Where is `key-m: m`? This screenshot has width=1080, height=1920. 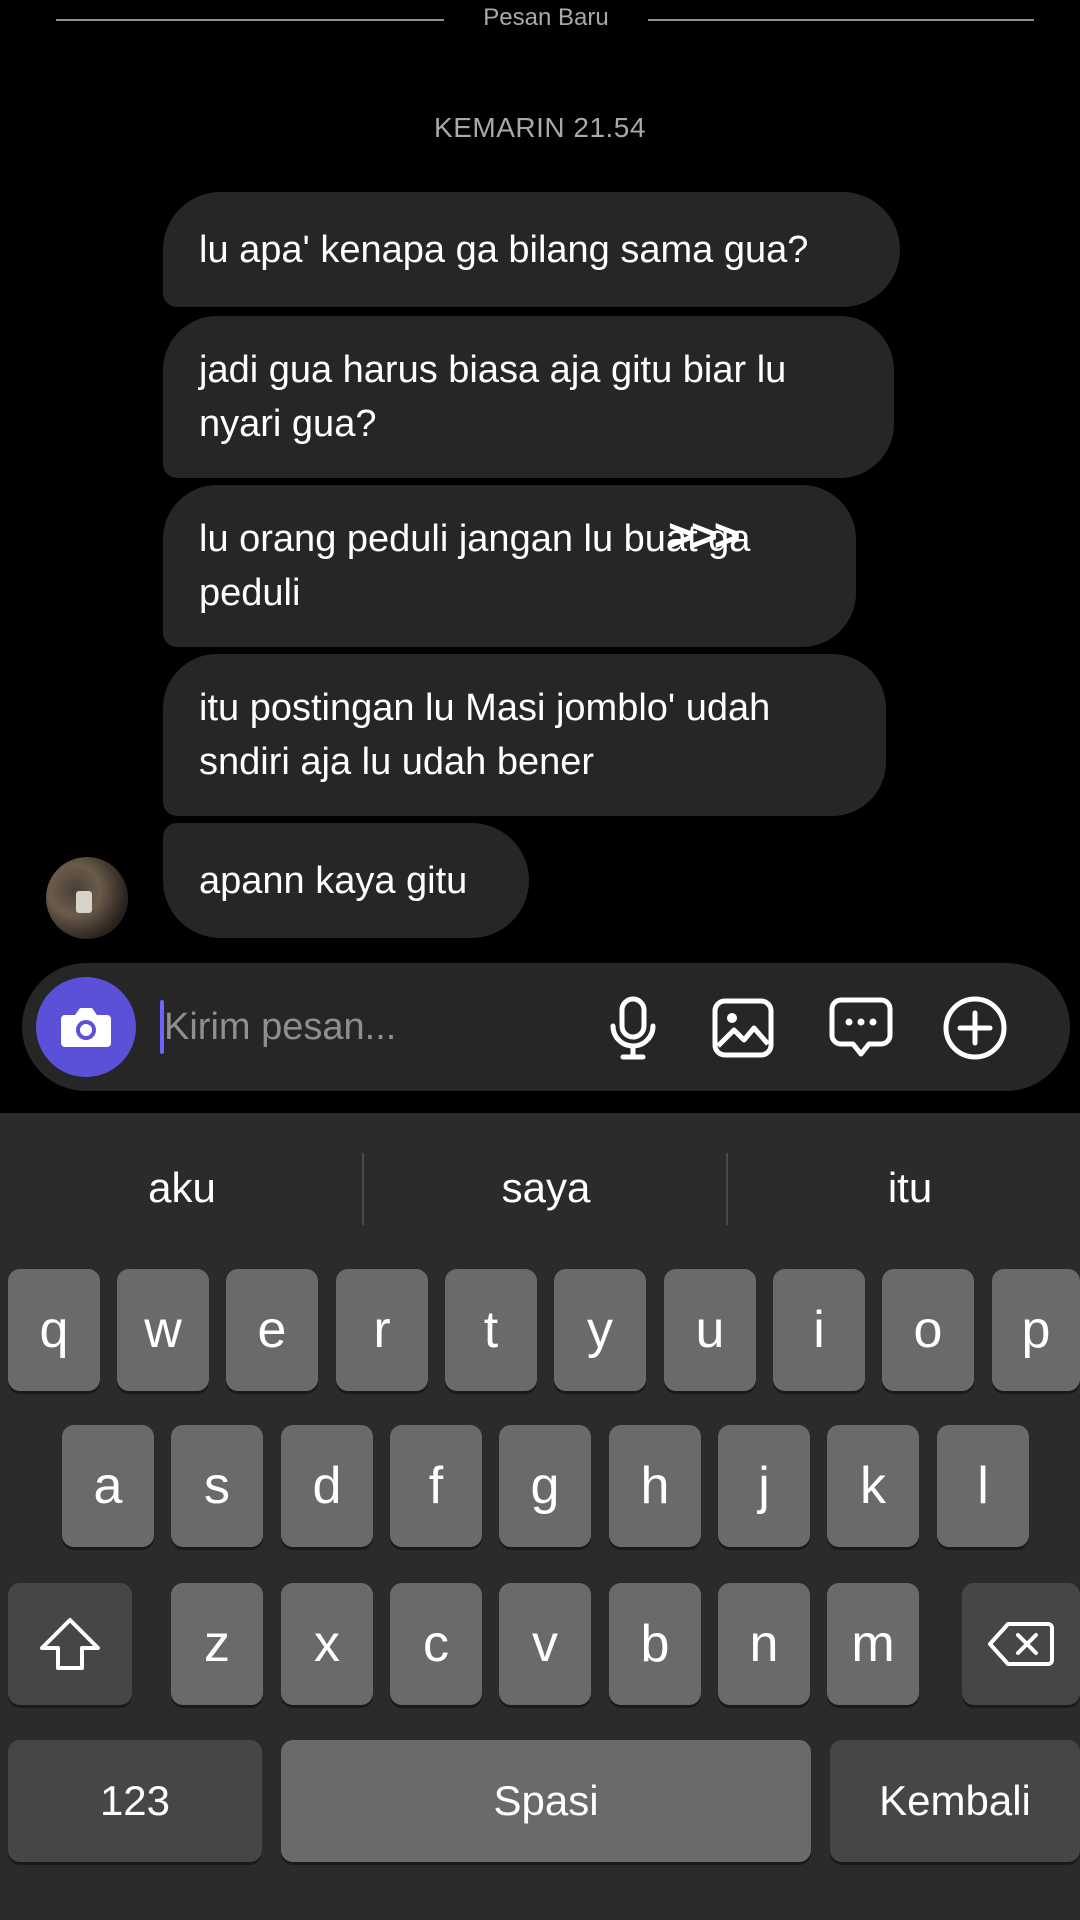
key-m: m is located at coordinates (873, 1644).